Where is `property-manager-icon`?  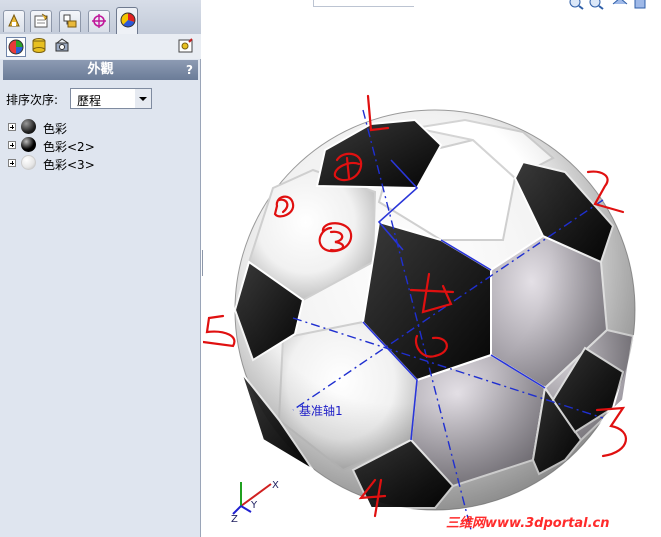
property-manager-icon is located at coordinates (41, 20).